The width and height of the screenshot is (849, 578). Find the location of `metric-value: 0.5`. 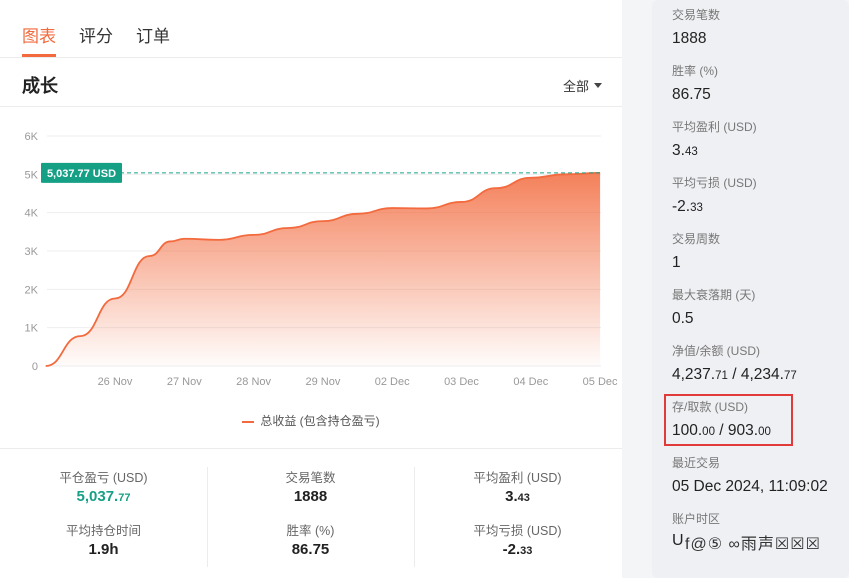

metric-value: 0.5 is located at coordinates (683, 318).